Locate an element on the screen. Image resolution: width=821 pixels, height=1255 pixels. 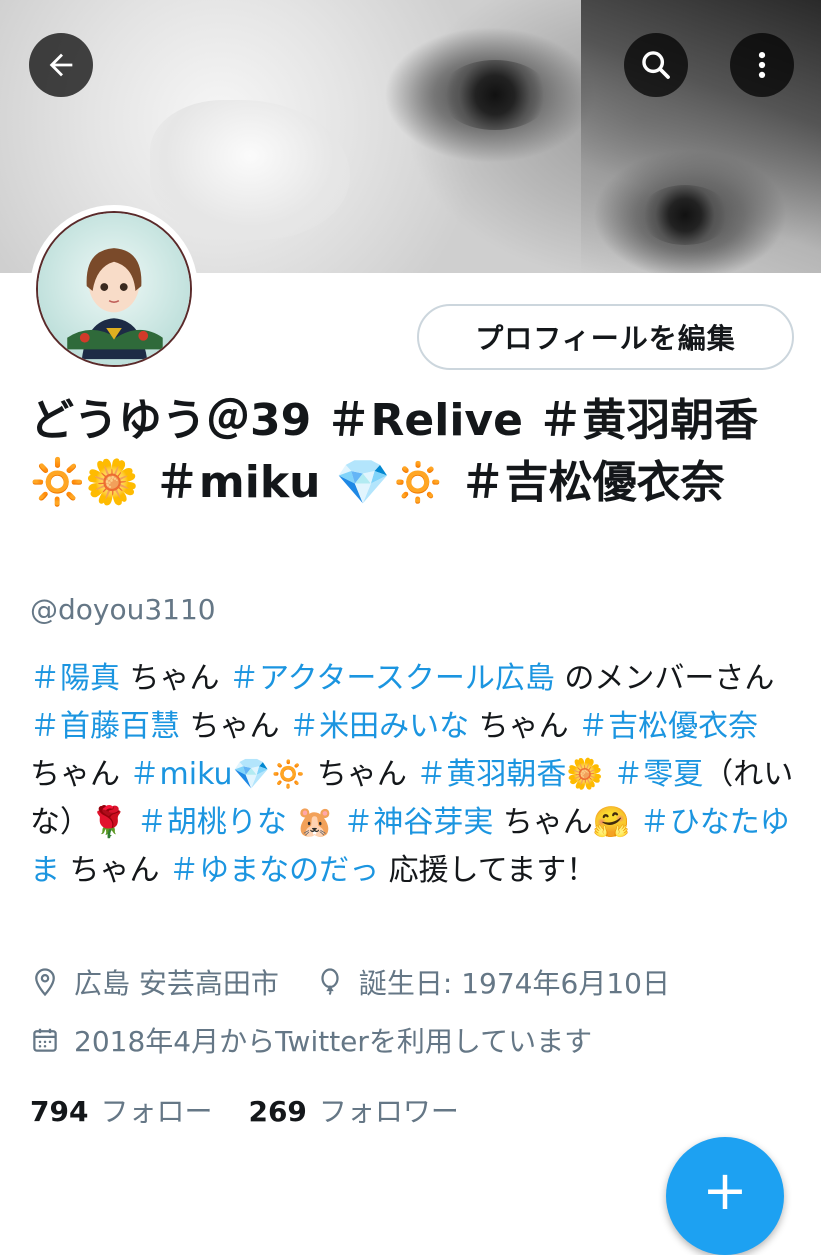
bio-text: のメンバーさん is located at coordinates (664, 678).